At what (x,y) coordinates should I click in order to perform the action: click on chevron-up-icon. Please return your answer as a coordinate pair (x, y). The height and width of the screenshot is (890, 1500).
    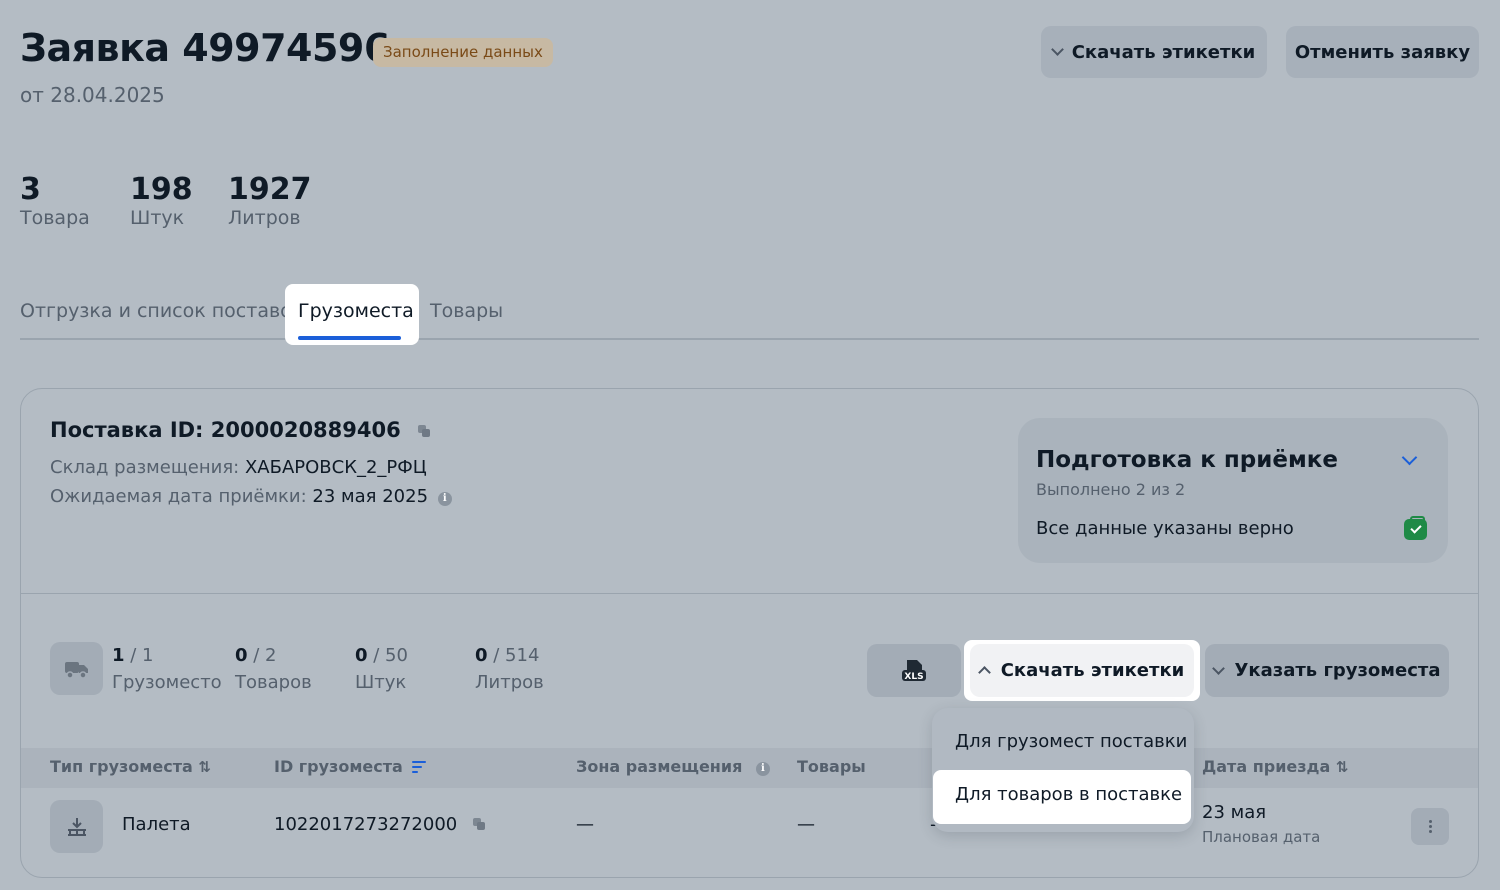
    Looking at the image, I should click on (984, 672).